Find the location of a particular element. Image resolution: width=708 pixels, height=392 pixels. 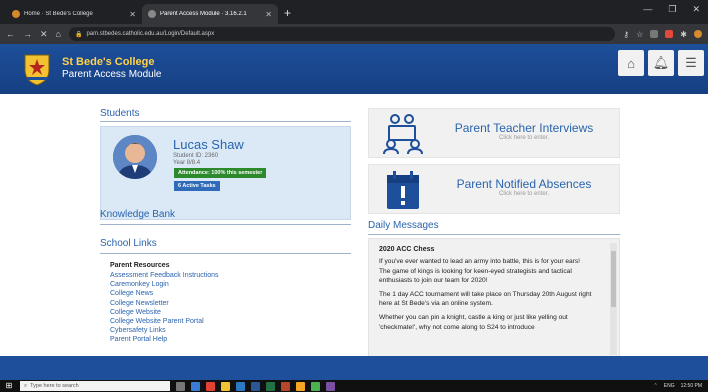

close-window-icon: ✕ is located at coordinates (696, 9).